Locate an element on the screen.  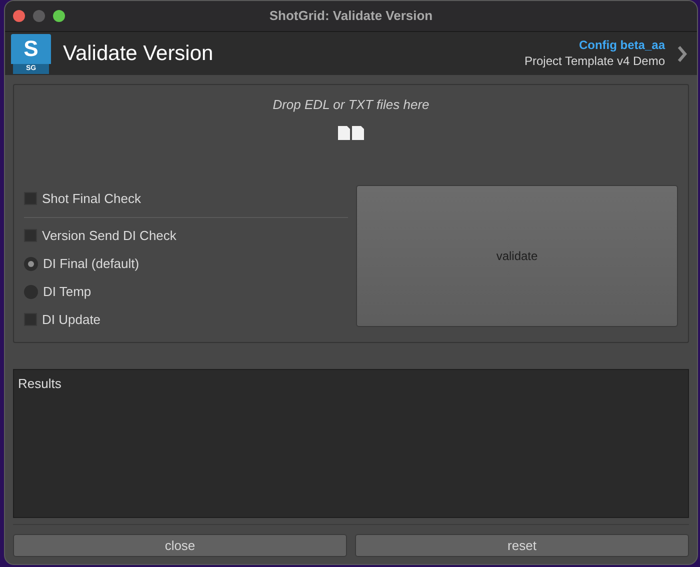
option-label: DI Update is located at coordinates (71, 320).